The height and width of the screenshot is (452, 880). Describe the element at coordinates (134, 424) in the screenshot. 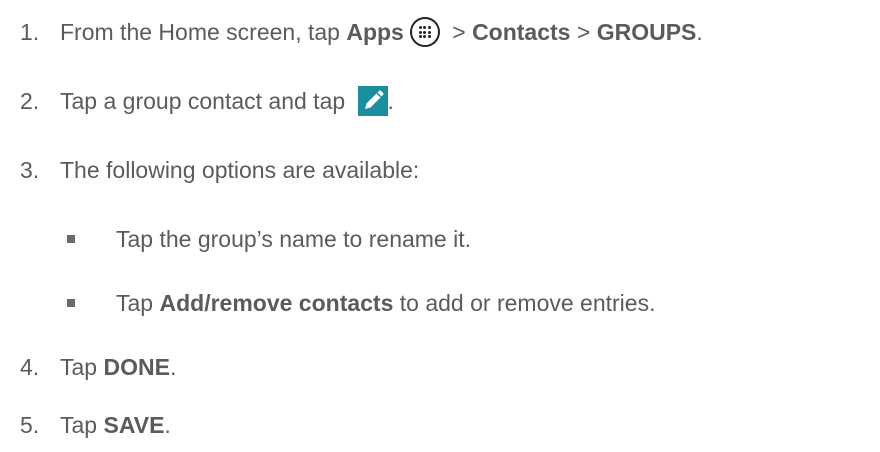

I see `save-label: SAVE` at that location.